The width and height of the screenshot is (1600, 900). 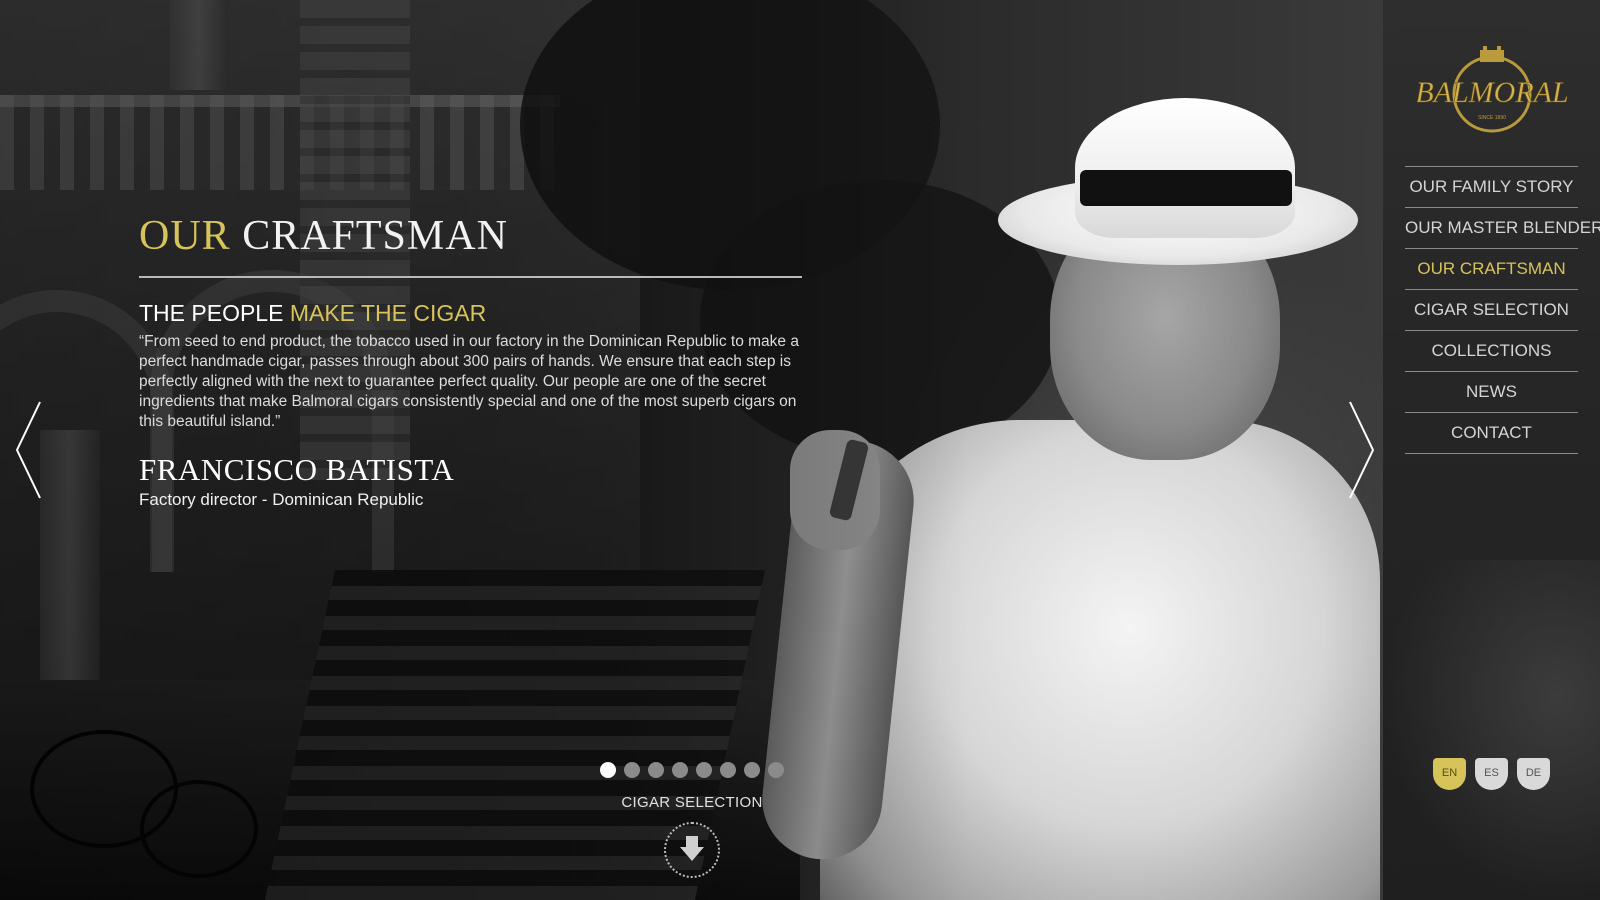 What do you see at coordinates (375, 236) in the screenshot?
I see `page-title-main: CRAFTSMAN` at bounding box center [375, 236].